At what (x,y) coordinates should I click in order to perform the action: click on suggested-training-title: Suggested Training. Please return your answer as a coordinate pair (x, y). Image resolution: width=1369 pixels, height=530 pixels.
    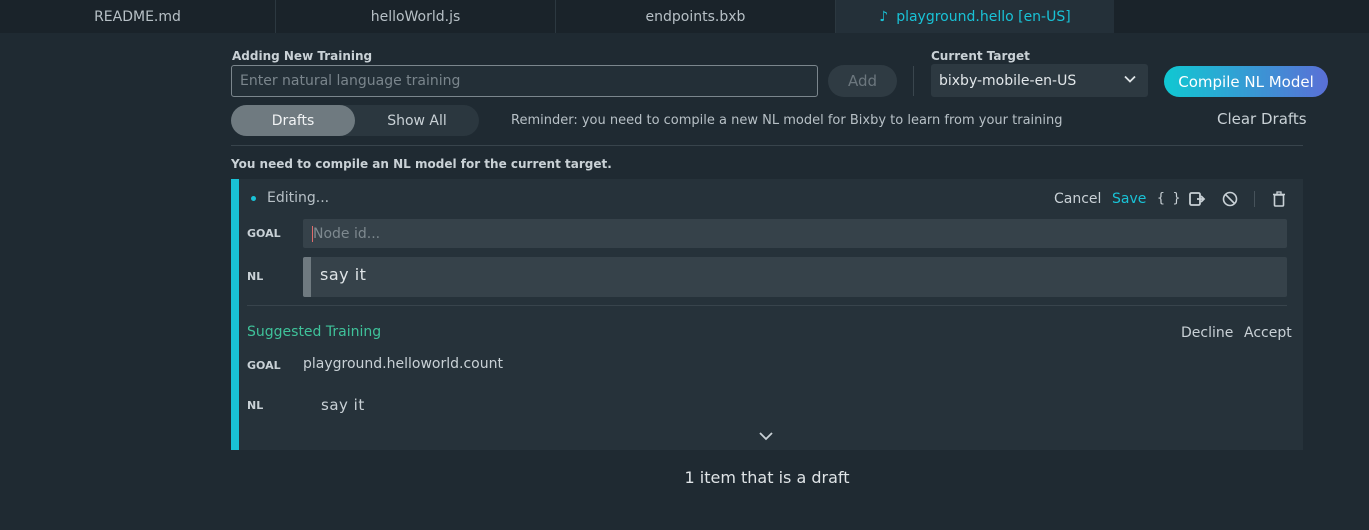
    Looking at the image, I should click on (314, 332).